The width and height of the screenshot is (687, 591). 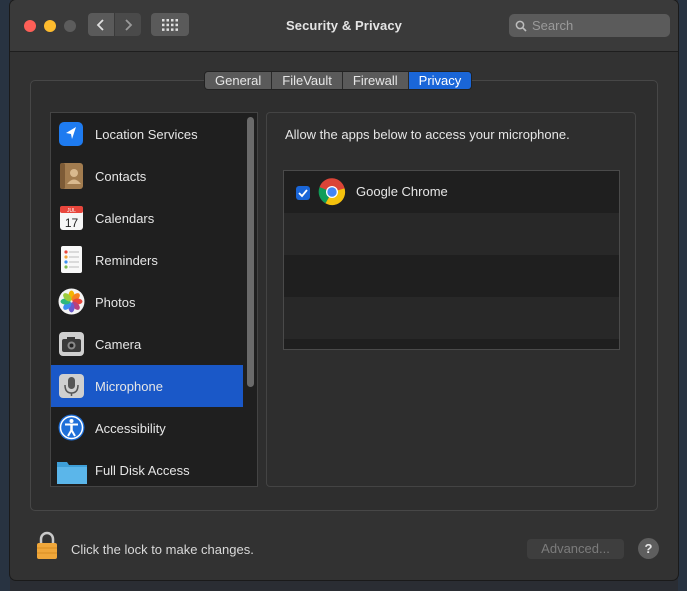 I want to click on sidebar-item-location-services: Location Services, so click(x=147, y=134).